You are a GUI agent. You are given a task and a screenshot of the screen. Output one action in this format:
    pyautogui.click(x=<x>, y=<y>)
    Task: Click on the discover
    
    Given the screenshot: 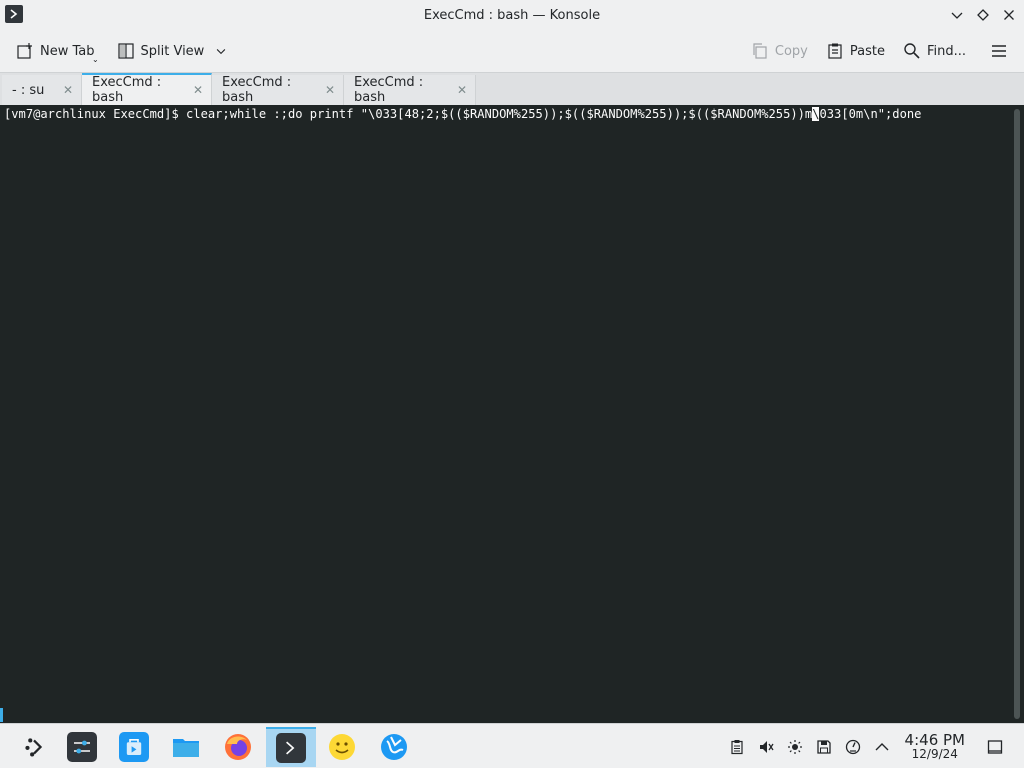 What is the action you would take?
    pyautogui.click(x=134, y=747)
    